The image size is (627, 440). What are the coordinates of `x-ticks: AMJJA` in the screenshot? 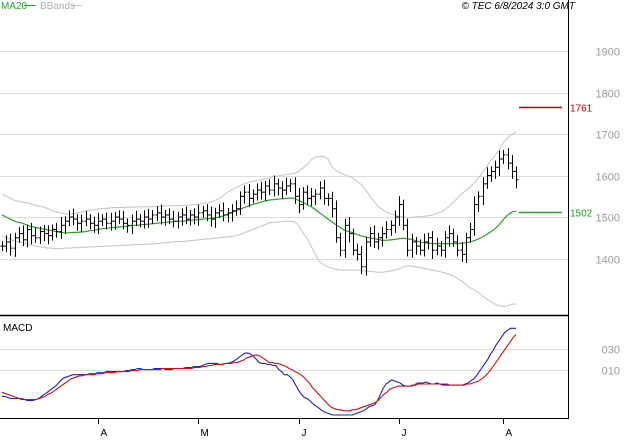 It's located at (305, 428).